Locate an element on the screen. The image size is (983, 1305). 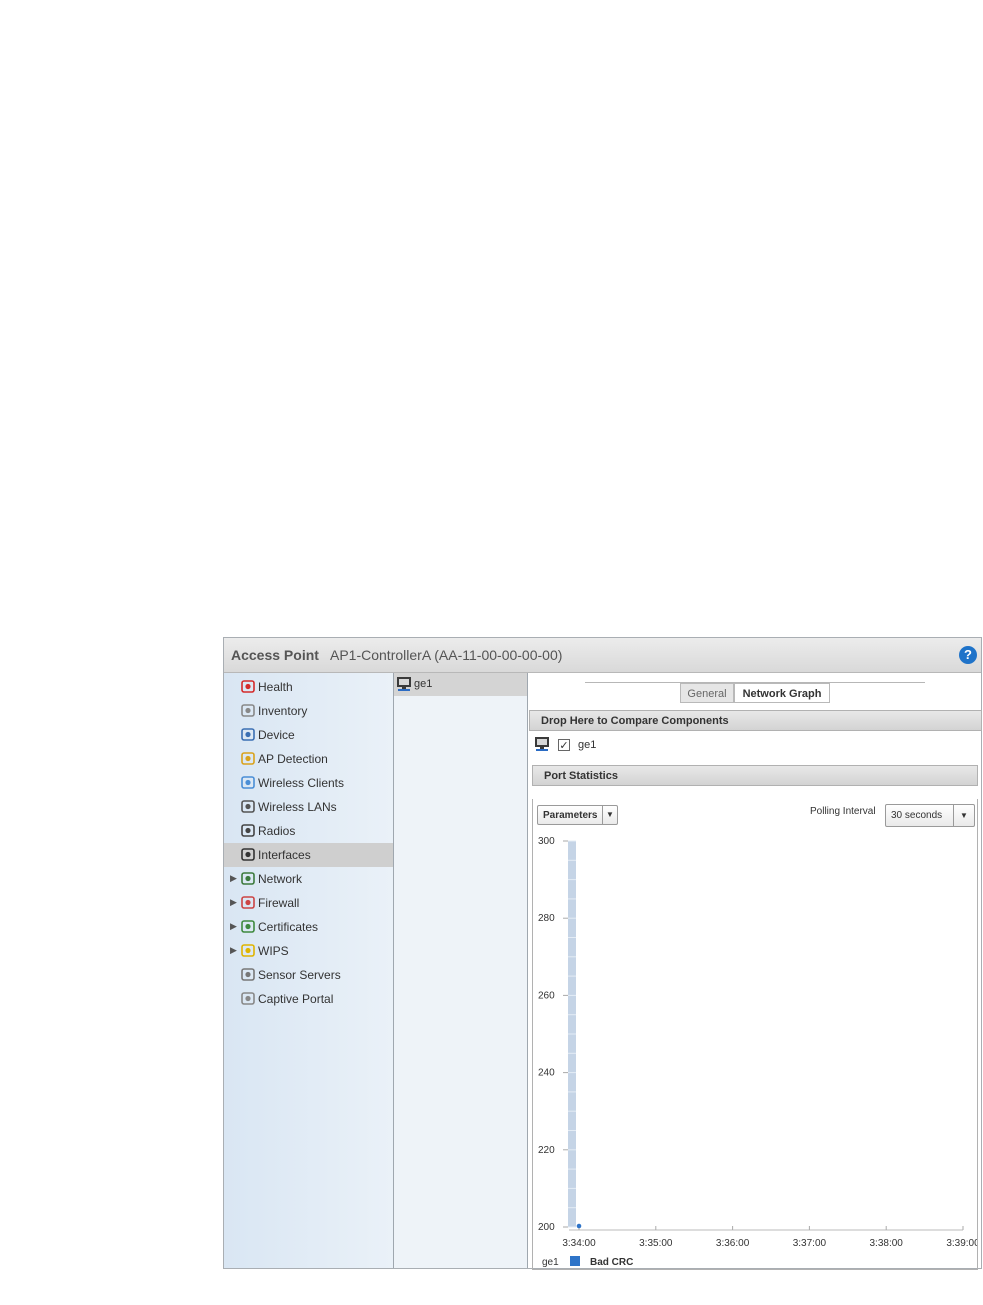
polling-interval-value: 30 seconds is located at coordinates (917, 815).